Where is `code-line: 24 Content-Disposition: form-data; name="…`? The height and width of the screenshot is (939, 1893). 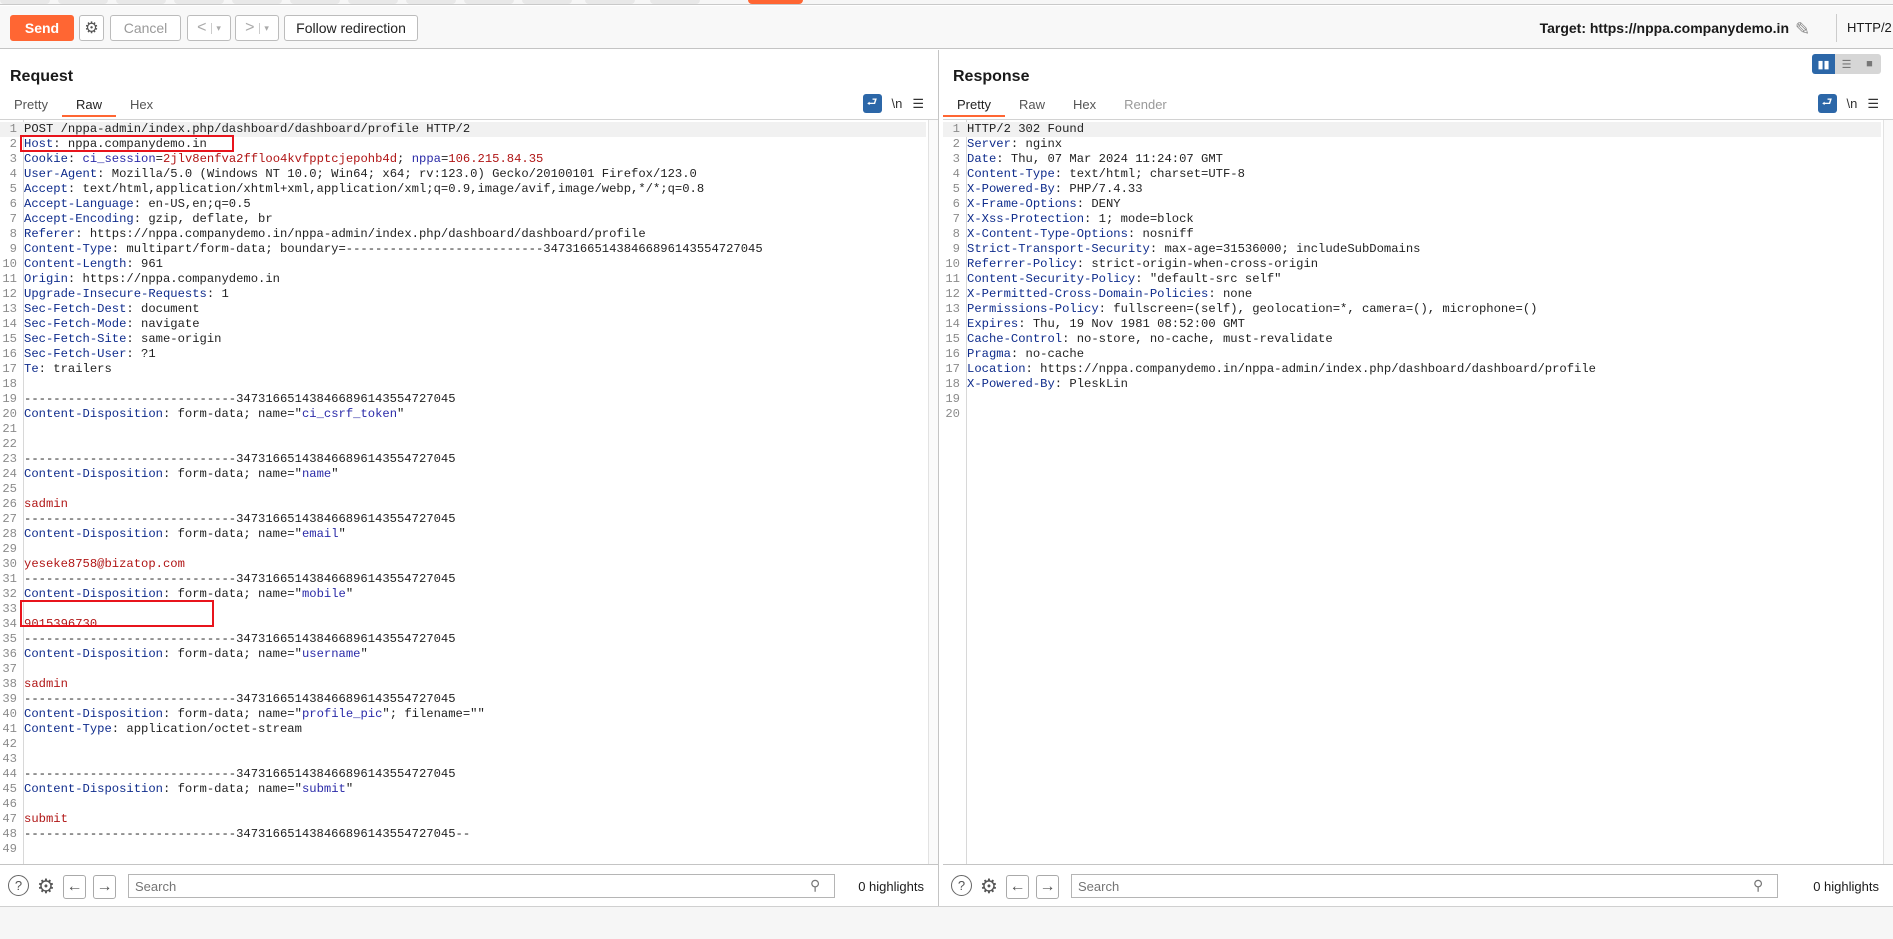
code-line: 24 Content-Disposition: form-data; name="… is located at coordinates (463, 474).